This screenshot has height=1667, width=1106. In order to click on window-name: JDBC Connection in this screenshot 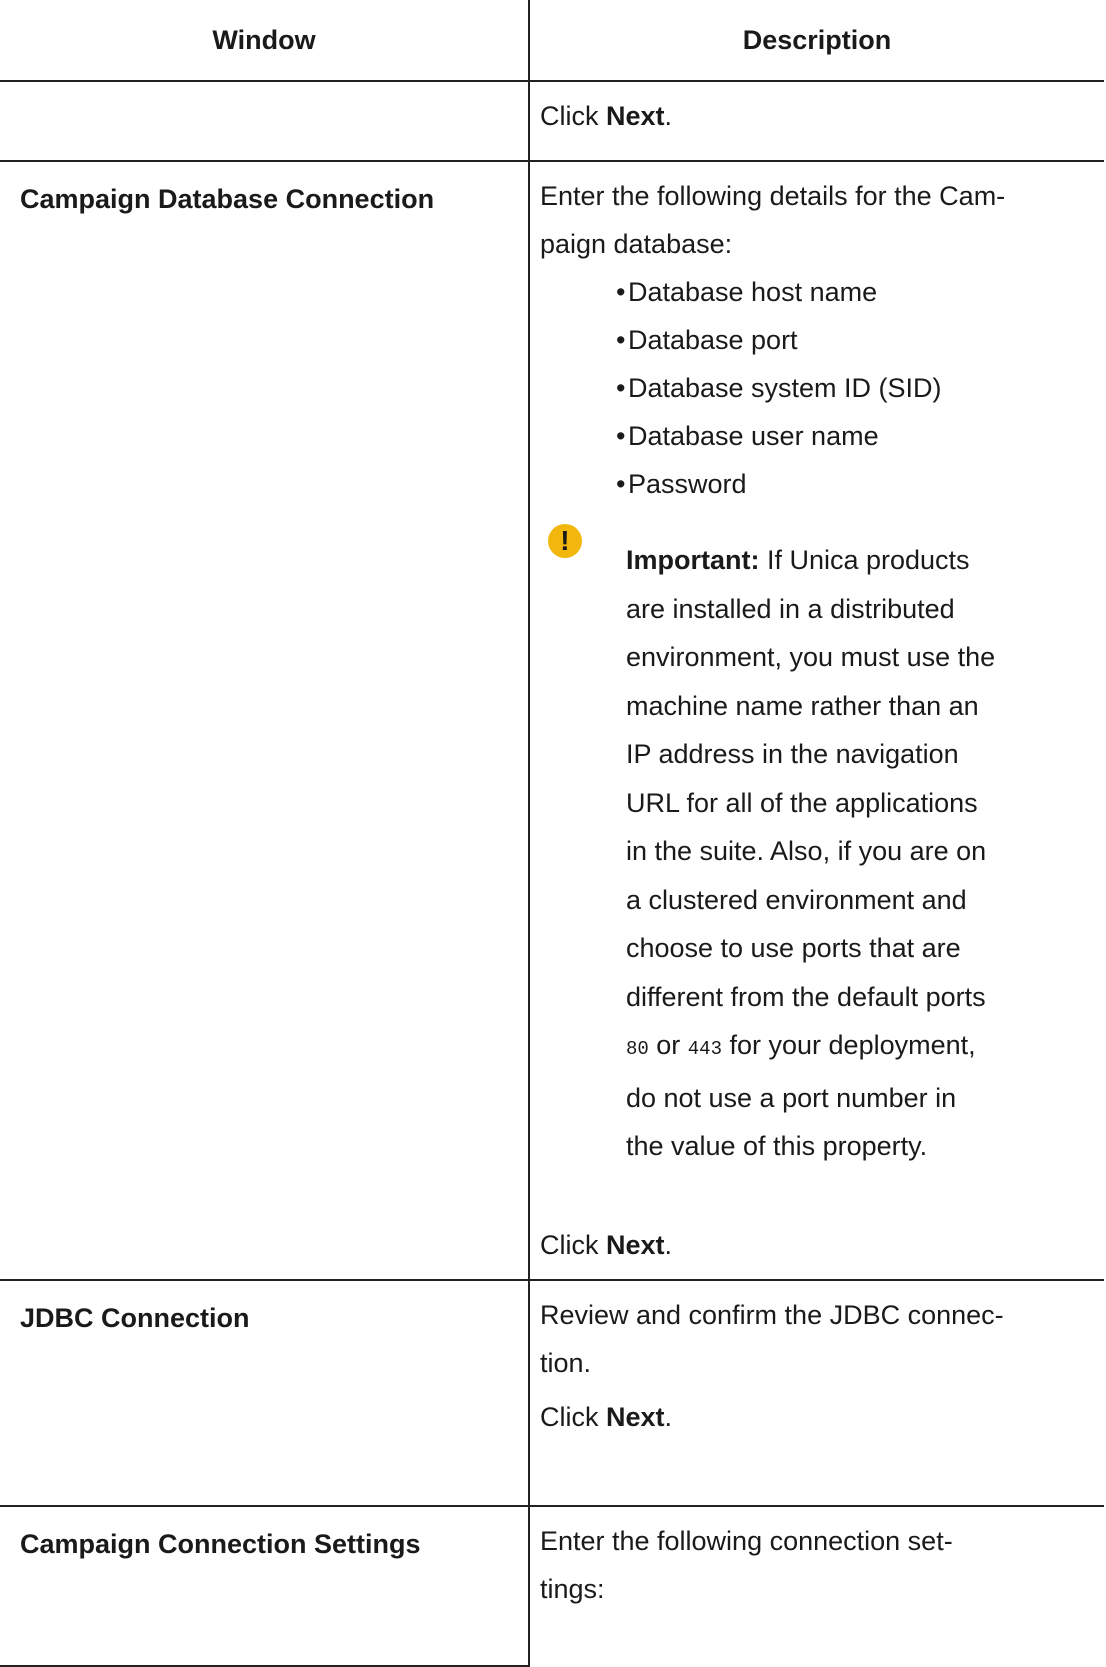, I will do `click(265, 1392)`.